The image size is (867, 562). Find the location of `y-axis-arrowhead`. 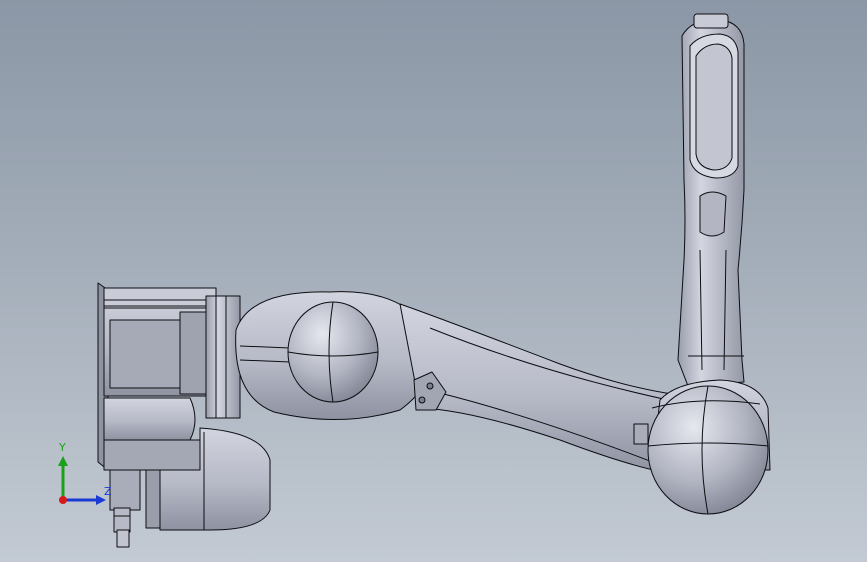

y-axis-arrowhead is located at coordinates (63, 461).